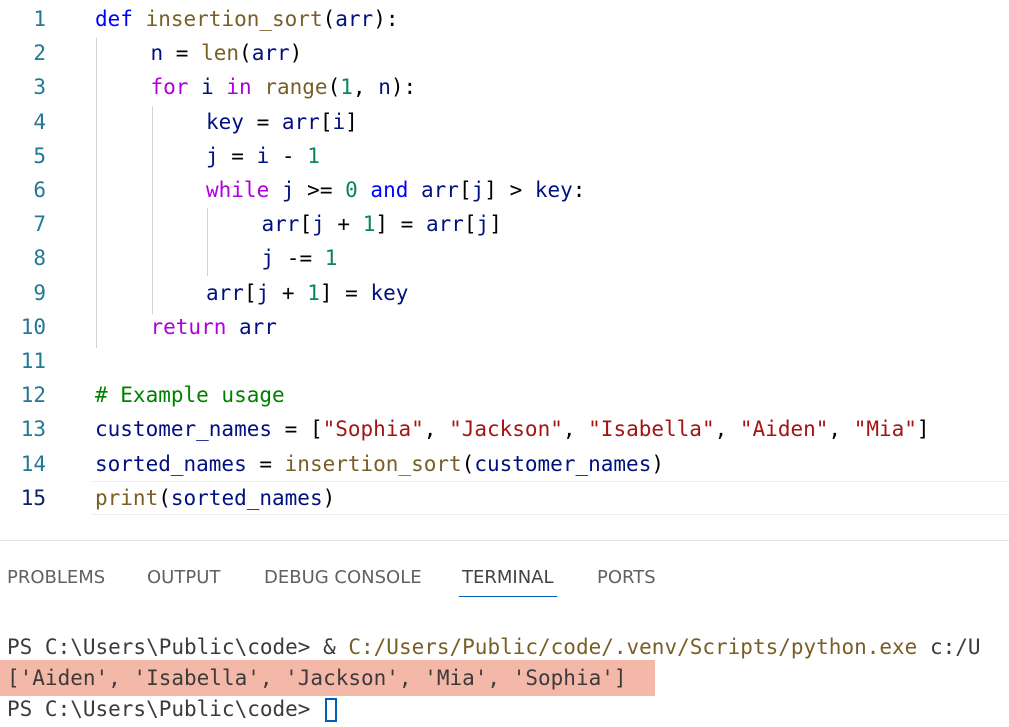 The image size is (1009, 727). Describe the element at coordinates (626, 577) in the screenshot. I see `tab-ports: PORTS` at that location.